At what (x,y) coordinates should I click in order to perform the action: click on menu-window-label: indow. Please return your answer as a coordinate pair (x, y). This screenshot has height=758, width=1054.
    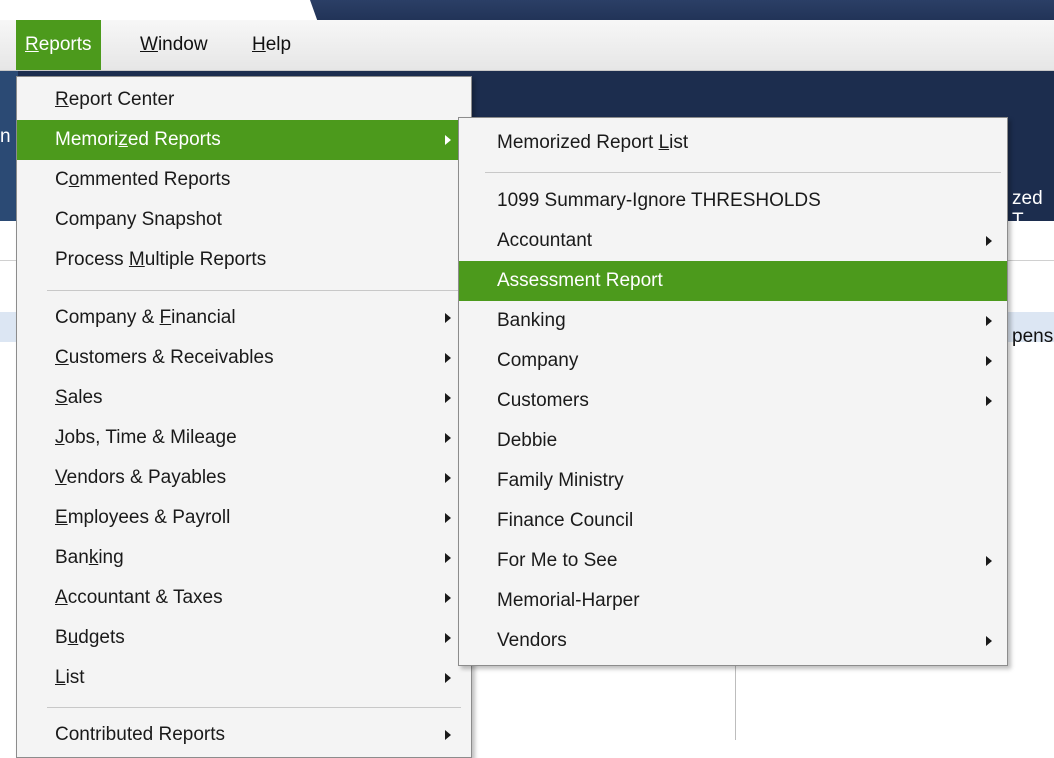
    Looking at the image, I should click on (182, 44).